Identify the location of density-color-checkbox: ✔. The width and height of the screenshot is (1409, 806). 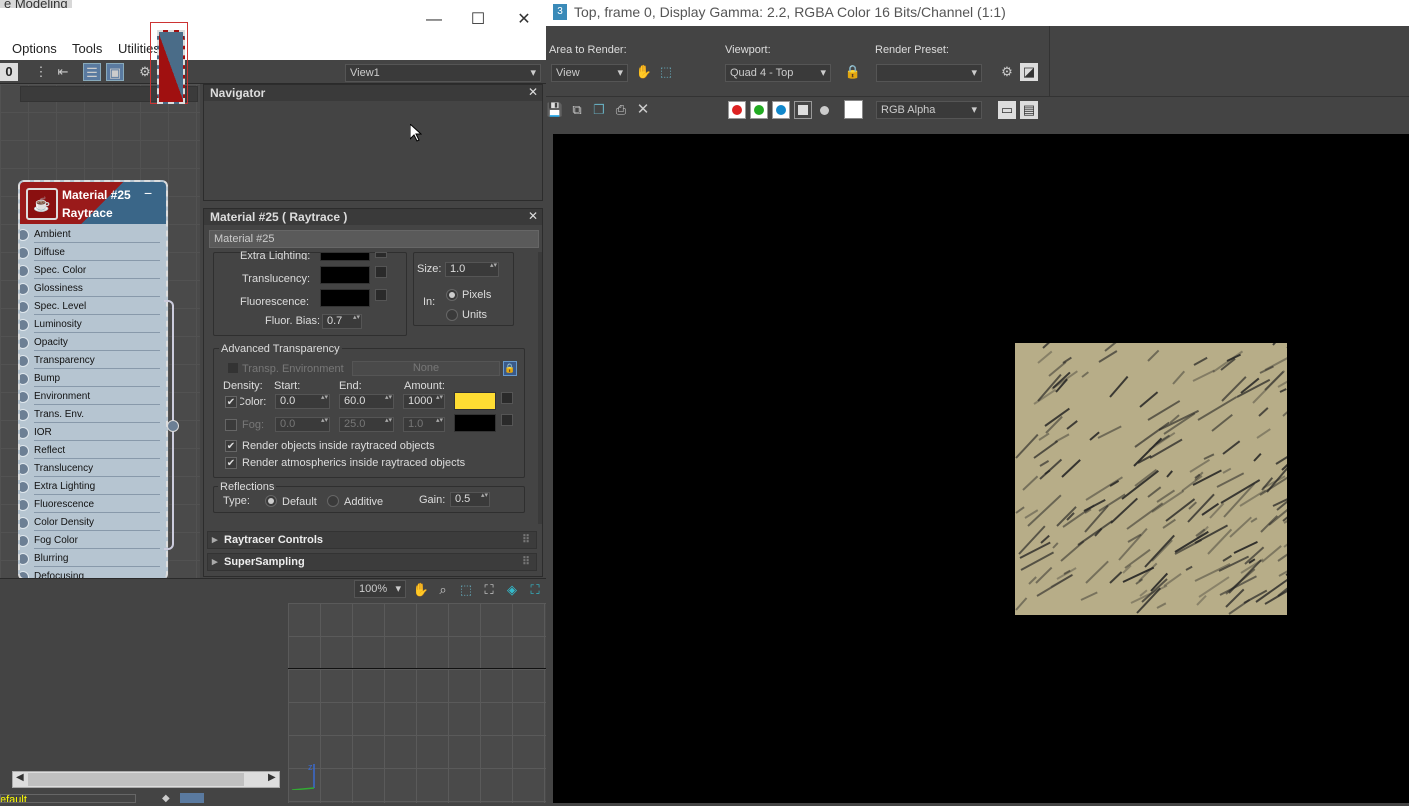
(231, 402).